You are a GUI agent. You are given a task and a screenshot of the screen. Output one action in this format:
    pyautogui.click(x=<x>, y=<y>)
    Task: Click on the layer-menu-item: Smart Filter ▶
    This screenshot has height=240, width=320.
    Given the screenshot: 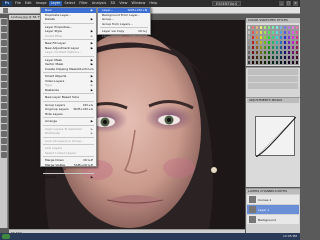 What is the action you would take?
    pyautogui.click(x=68, y=36)
    